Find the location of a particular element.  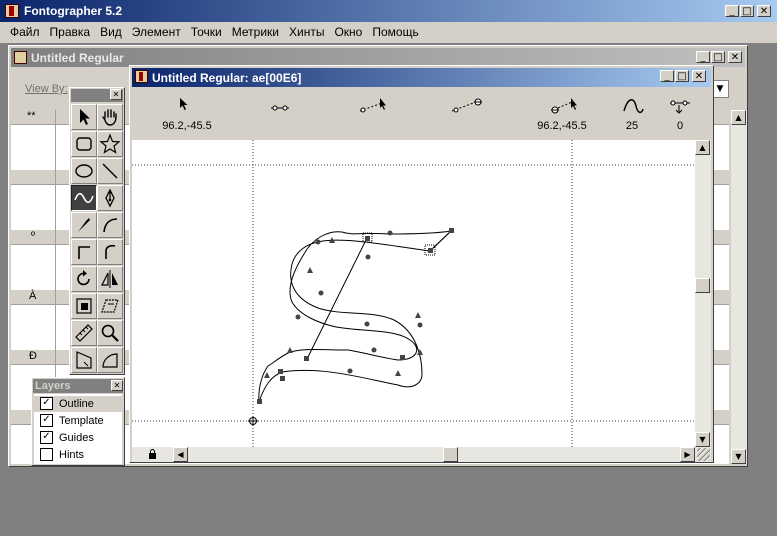

tool-curve-point is located at coordinates (110, 225).